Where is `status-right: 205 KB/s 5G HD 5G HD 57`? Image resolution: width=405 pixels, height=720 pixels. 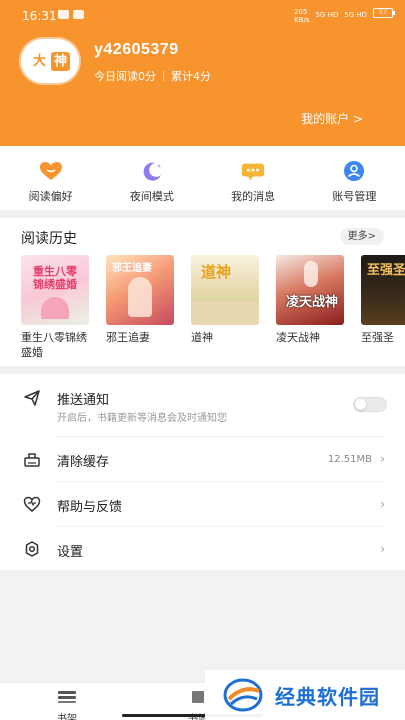
status-right: 205 KB/s 5G HD 5G HD 57 is located at coordinates (344, 16).